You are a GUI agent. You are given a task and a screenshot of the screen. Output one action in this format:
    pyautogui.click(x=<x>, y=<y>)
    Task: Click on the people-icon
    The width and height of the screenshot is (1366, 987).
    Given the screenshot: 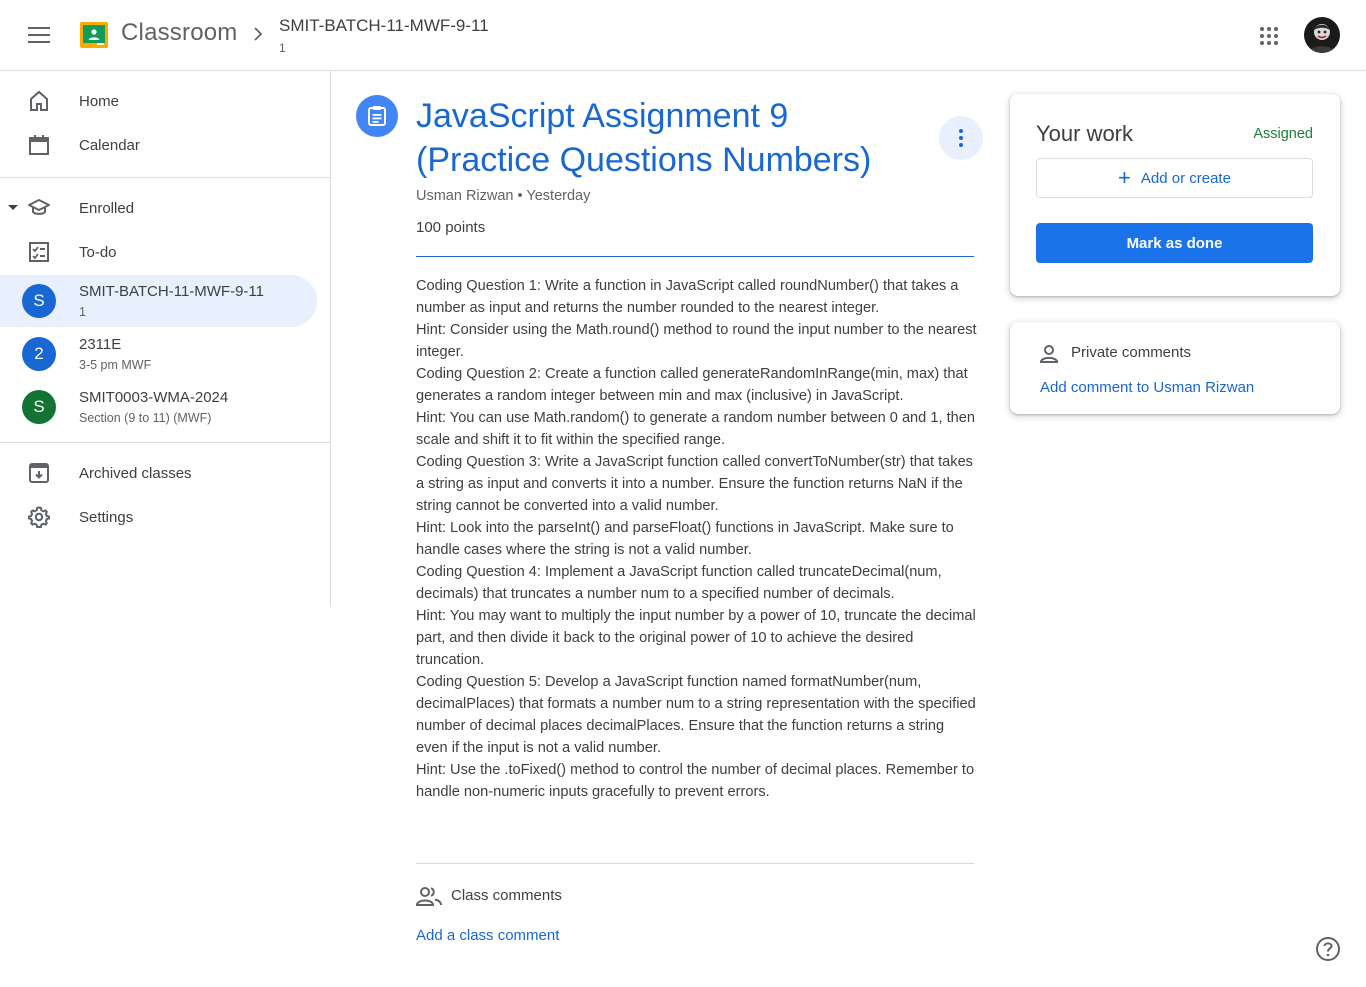 What is the action you would take?
    pyautogui.click(x=429, y=896)
    